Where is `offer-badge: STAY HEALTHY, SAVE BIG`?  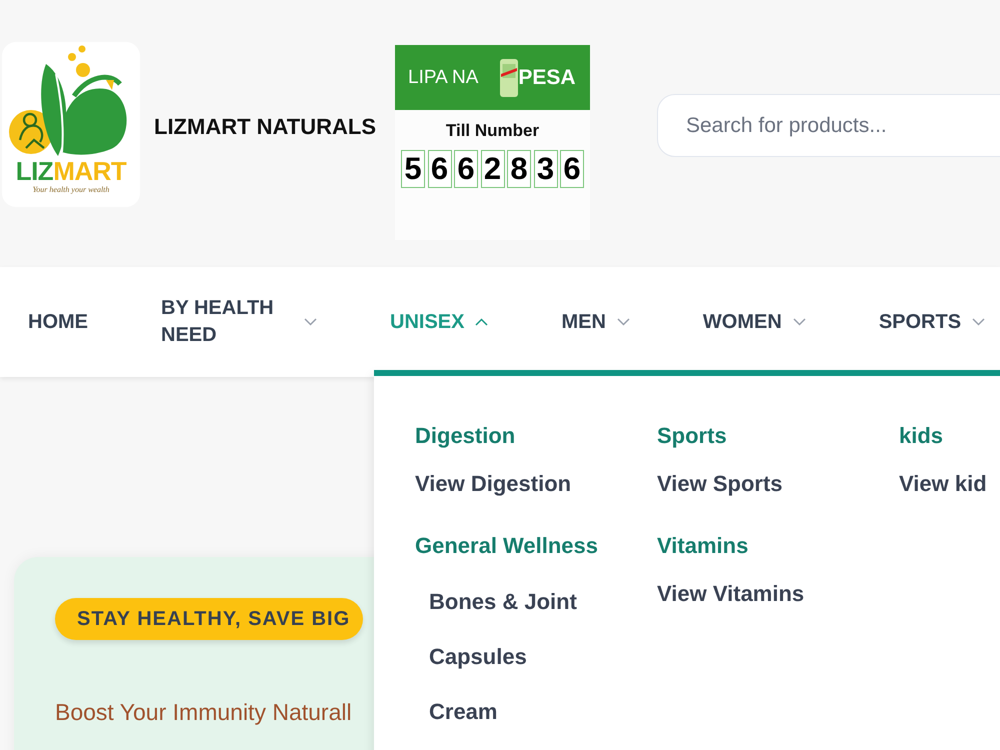 offer-badge: STAY HEALTHY, SAVE BIG is located at coordinates (209, 619).